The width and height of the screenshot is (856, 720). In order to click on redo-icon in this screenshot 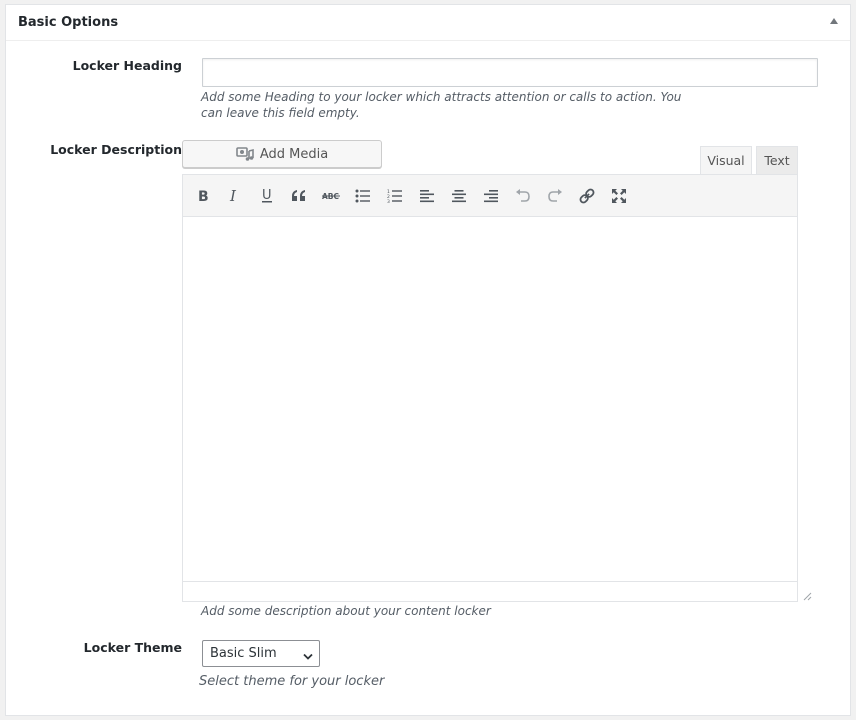, I will do `click(555, 196)`.